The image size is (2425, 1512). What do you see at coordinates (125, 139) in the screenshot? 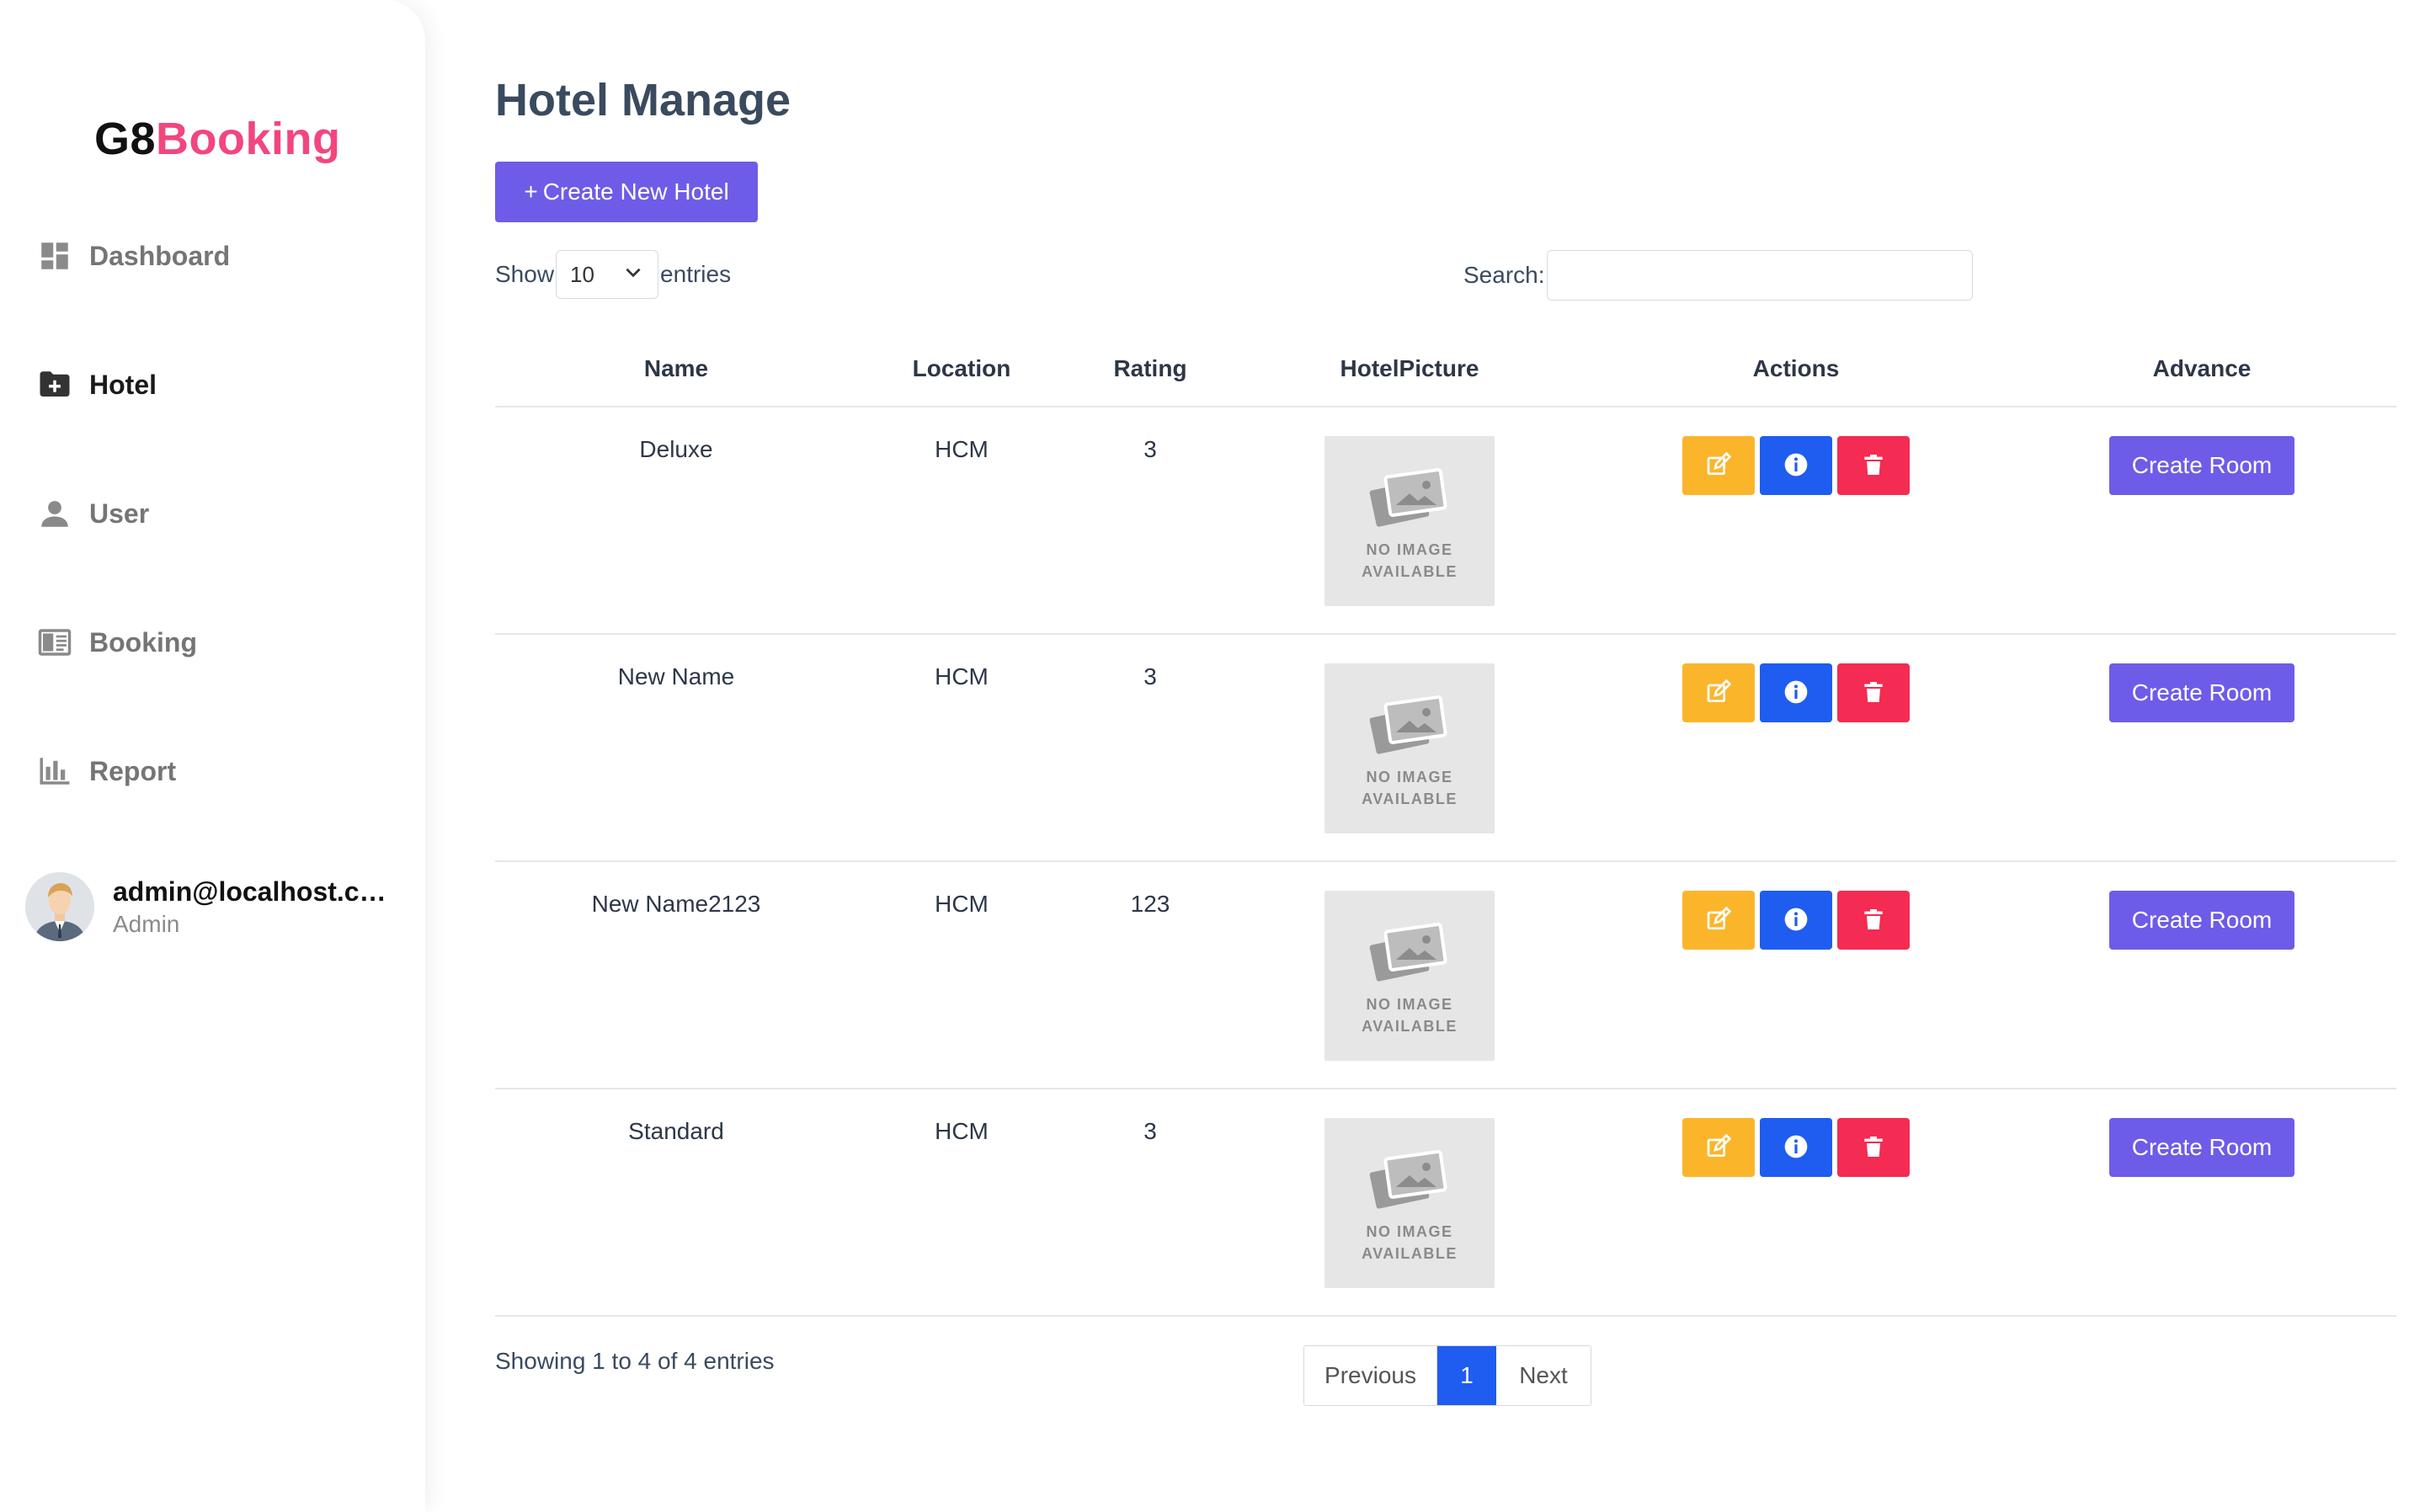
I see `brand-part-1: G8` at bounding box center [125, 139].